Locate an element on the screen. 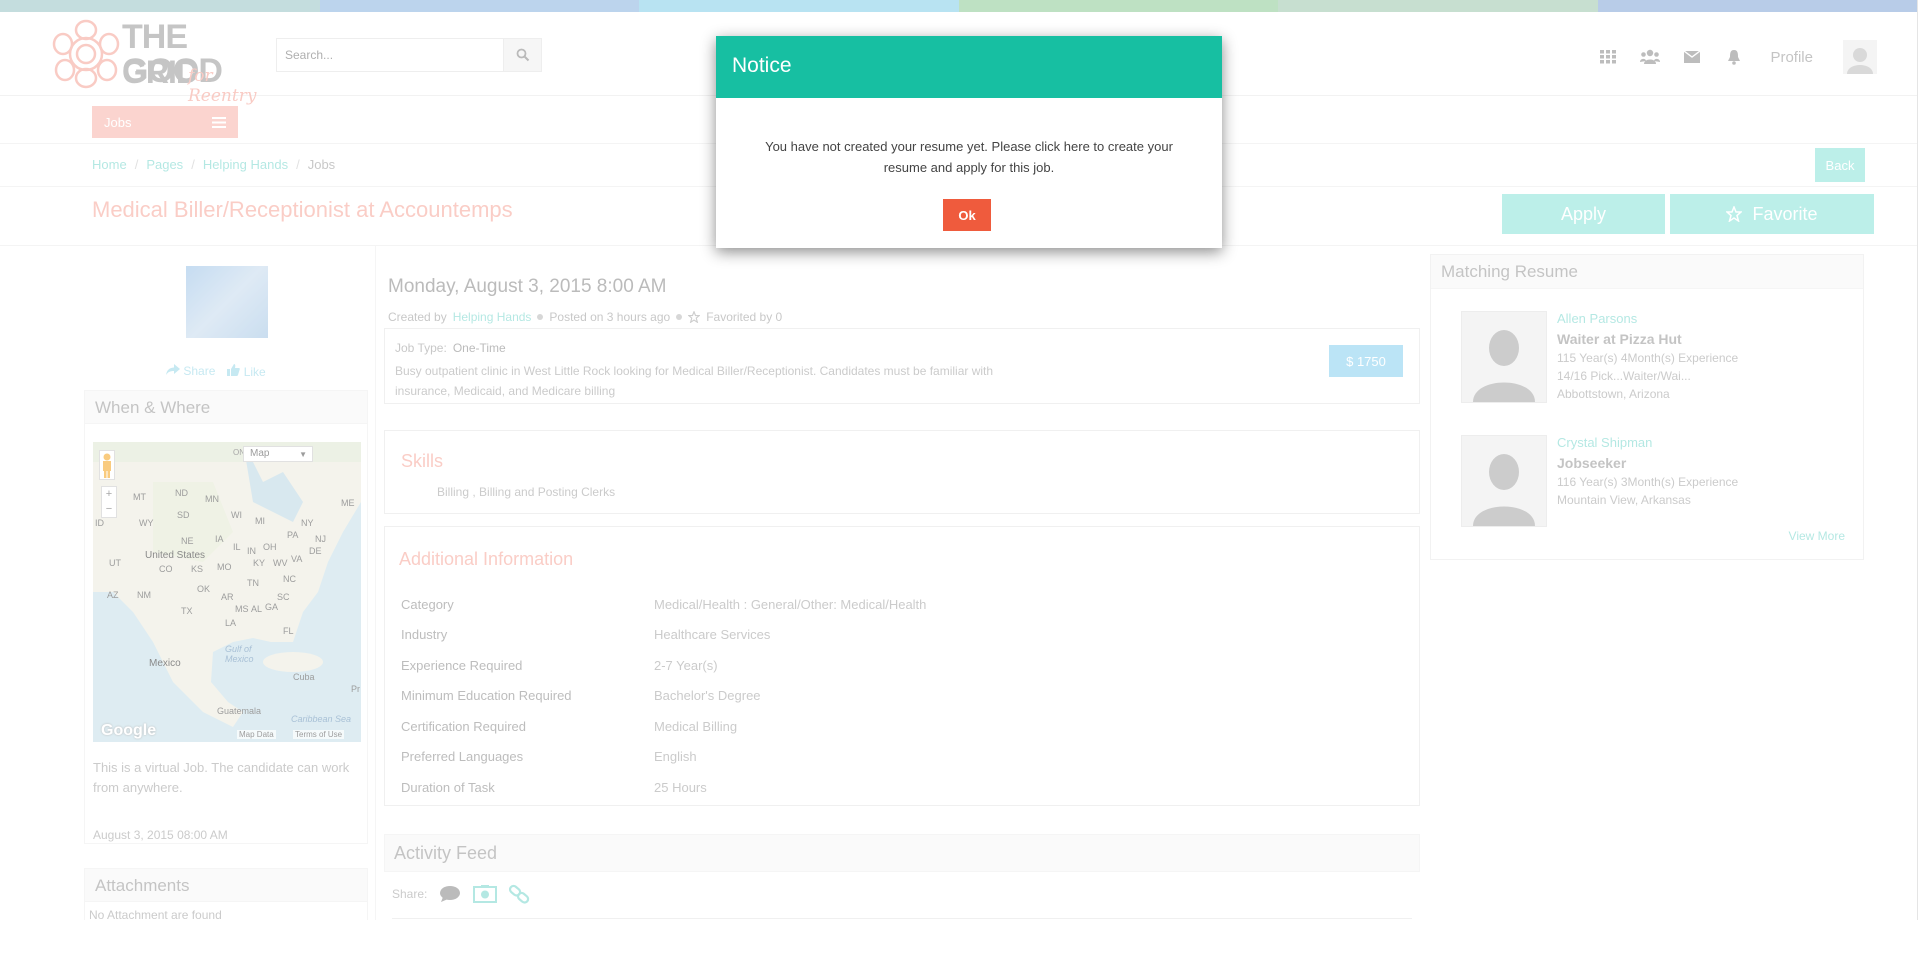  ok-button: Ok is located at coordinates (967, 215).